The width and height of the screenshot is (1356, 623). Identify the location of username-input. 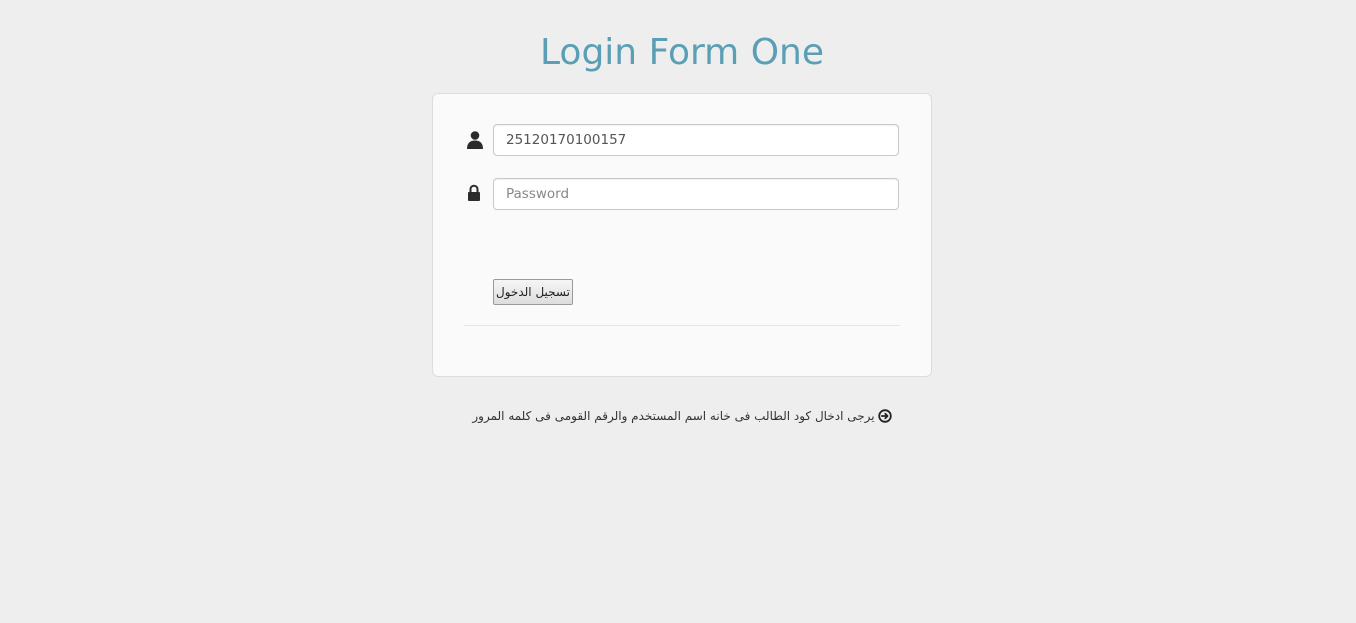
(696, 140).